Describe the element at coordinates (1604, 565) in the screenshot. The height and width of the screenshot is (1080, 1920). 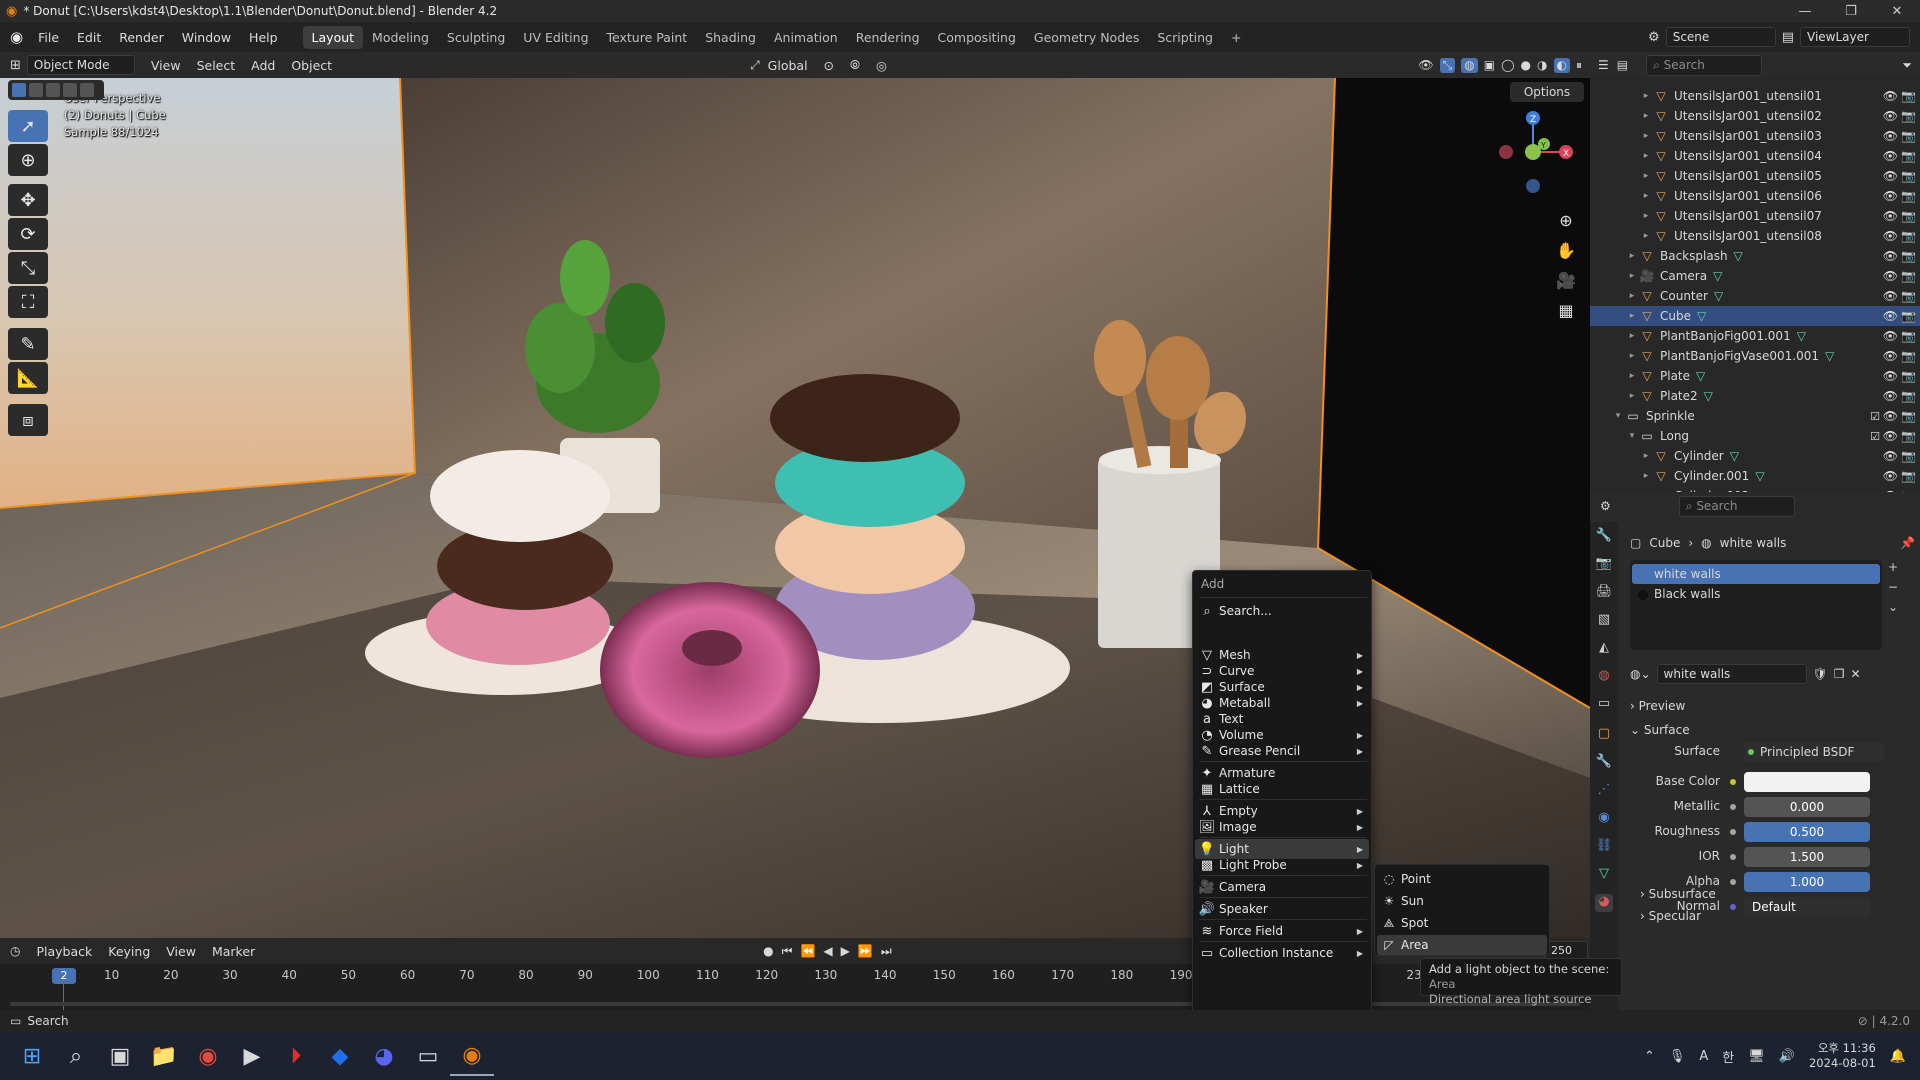
I see `render-tab-icon: 📷` at that location.